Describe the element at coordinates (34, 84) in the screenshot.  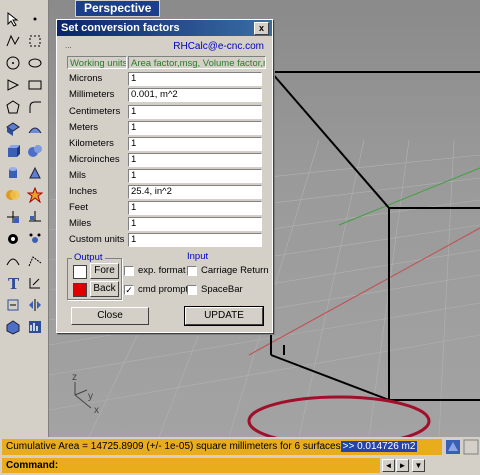
I see `rectangle-icon` at that location.